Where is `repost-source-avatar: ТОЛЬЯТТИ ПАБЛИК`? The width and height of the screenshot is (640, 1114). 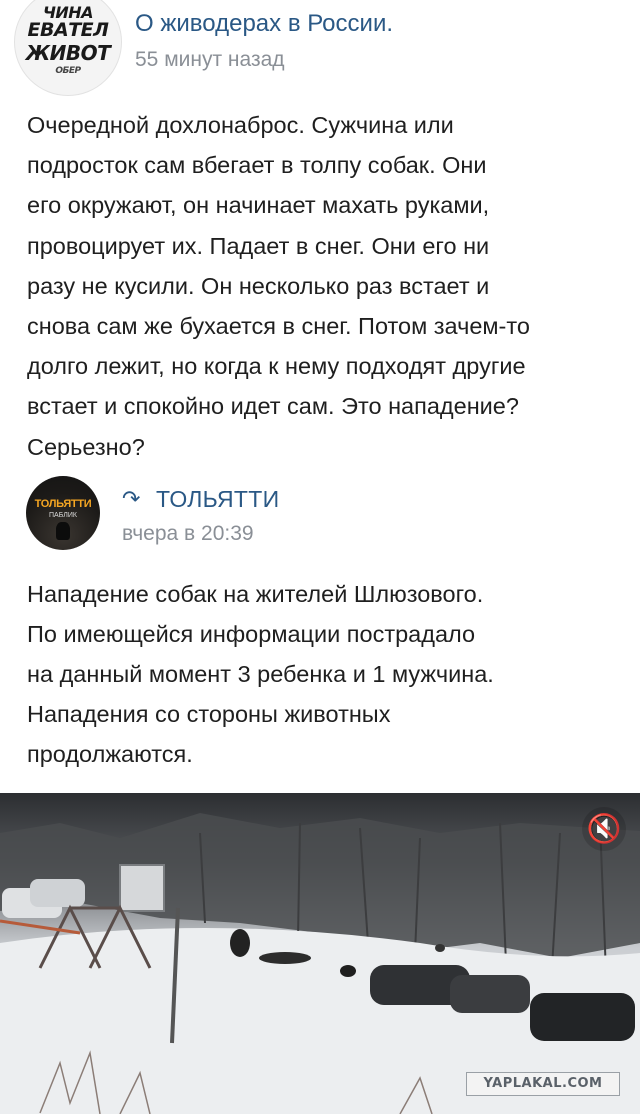
repost-source-avatar: ТОЛЬЯТТИ ПАБЛИК is located at coordinates (63, 513).